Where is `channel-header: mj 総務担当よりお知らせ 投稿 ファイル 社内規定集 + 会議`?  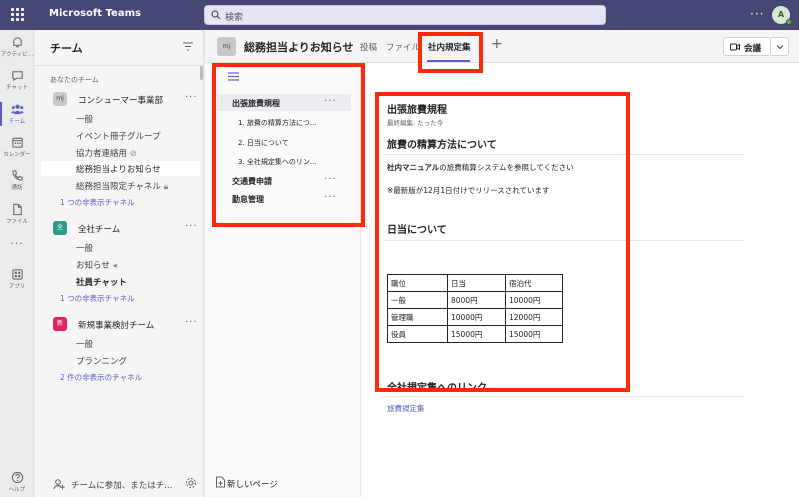
channel-header: mj 総務担当よりお知らせ 投稿 ファイル 社内規定集 + 会議 is located at coordinates (502, 46).